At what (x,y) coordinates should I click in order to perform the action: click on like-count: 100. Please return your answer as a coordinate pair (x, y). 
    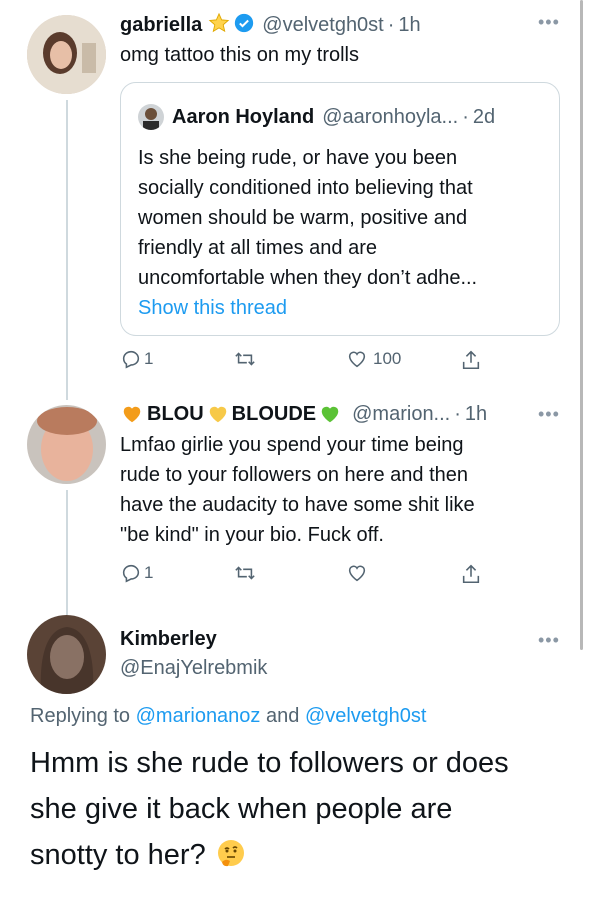
    Looking at the image, I should click on (387, 358).